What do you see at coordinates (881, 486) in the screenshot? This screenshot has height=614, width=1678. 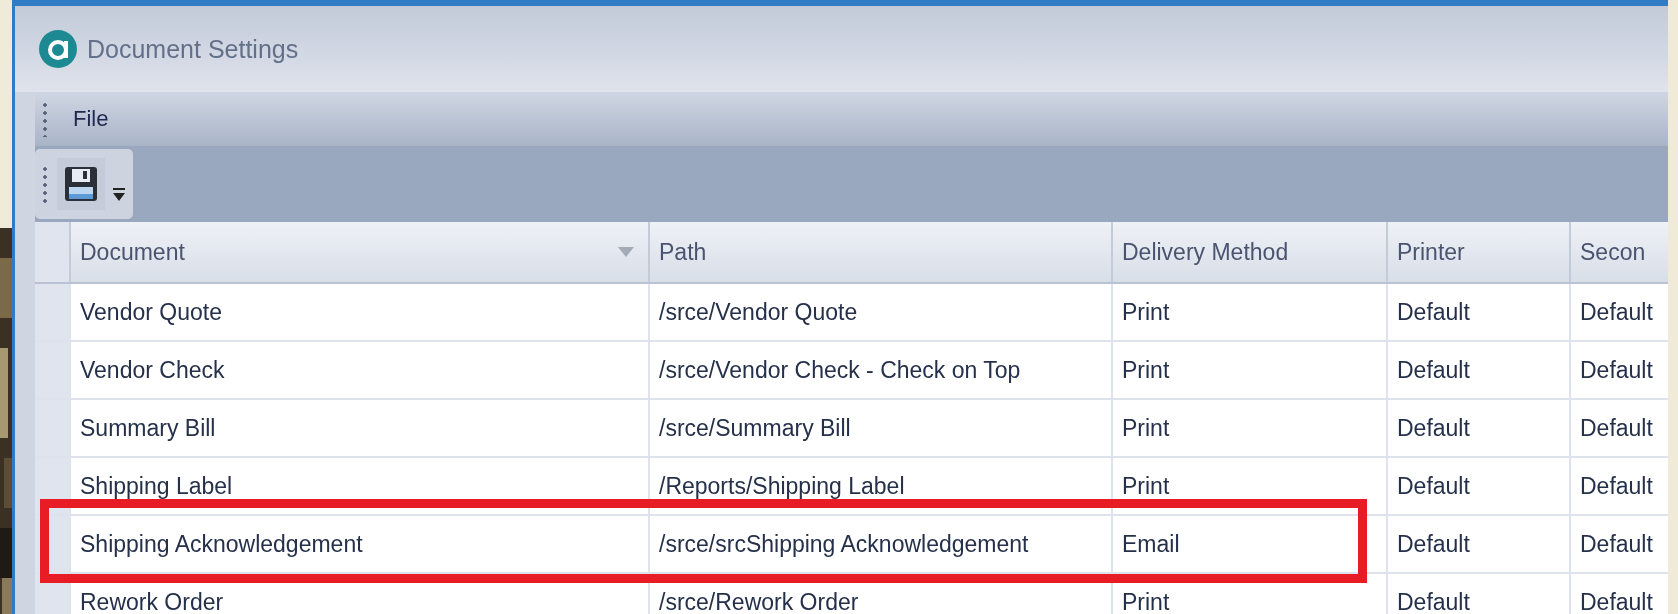 I see `table-cell: /Reports/Shipping Label` at bounding box center [881, 486].